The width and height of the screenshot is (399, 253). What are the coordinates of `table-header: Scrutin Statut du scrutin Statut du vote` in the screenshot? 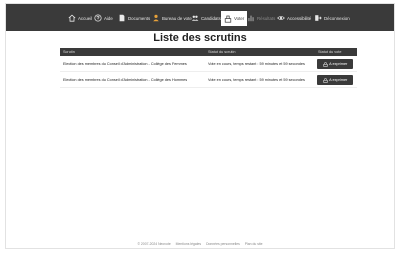 It's located at (208, 52).